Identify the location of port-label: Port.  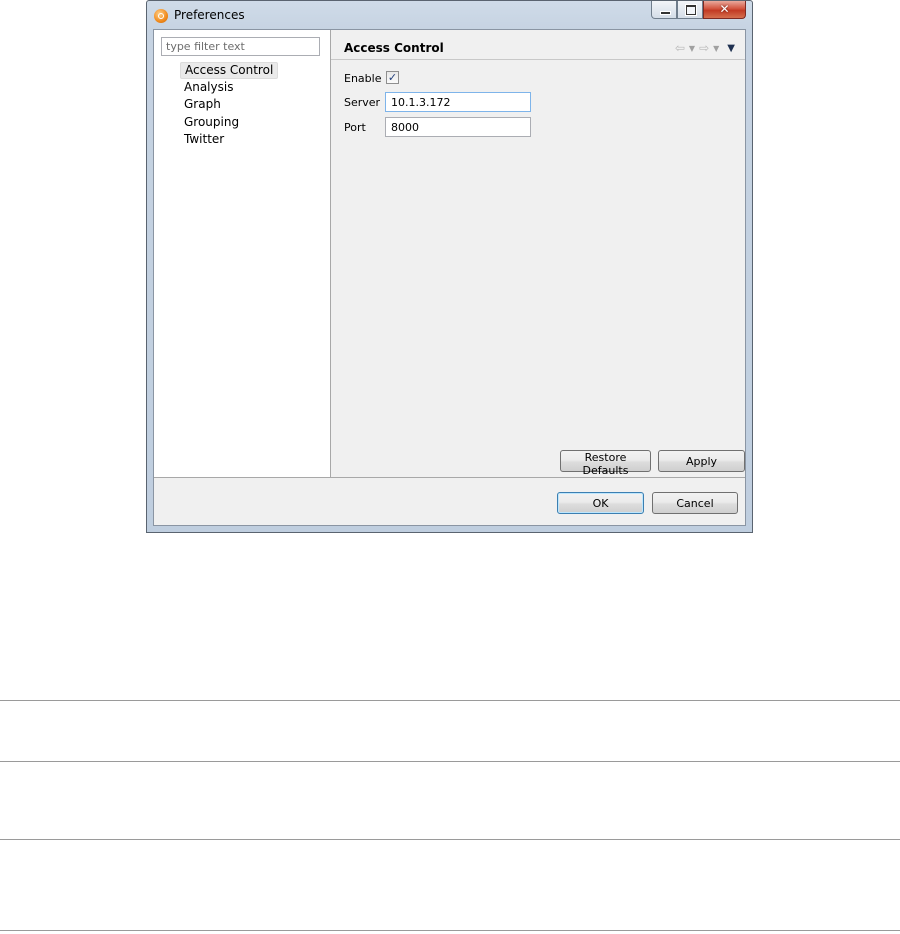
(355, 127).